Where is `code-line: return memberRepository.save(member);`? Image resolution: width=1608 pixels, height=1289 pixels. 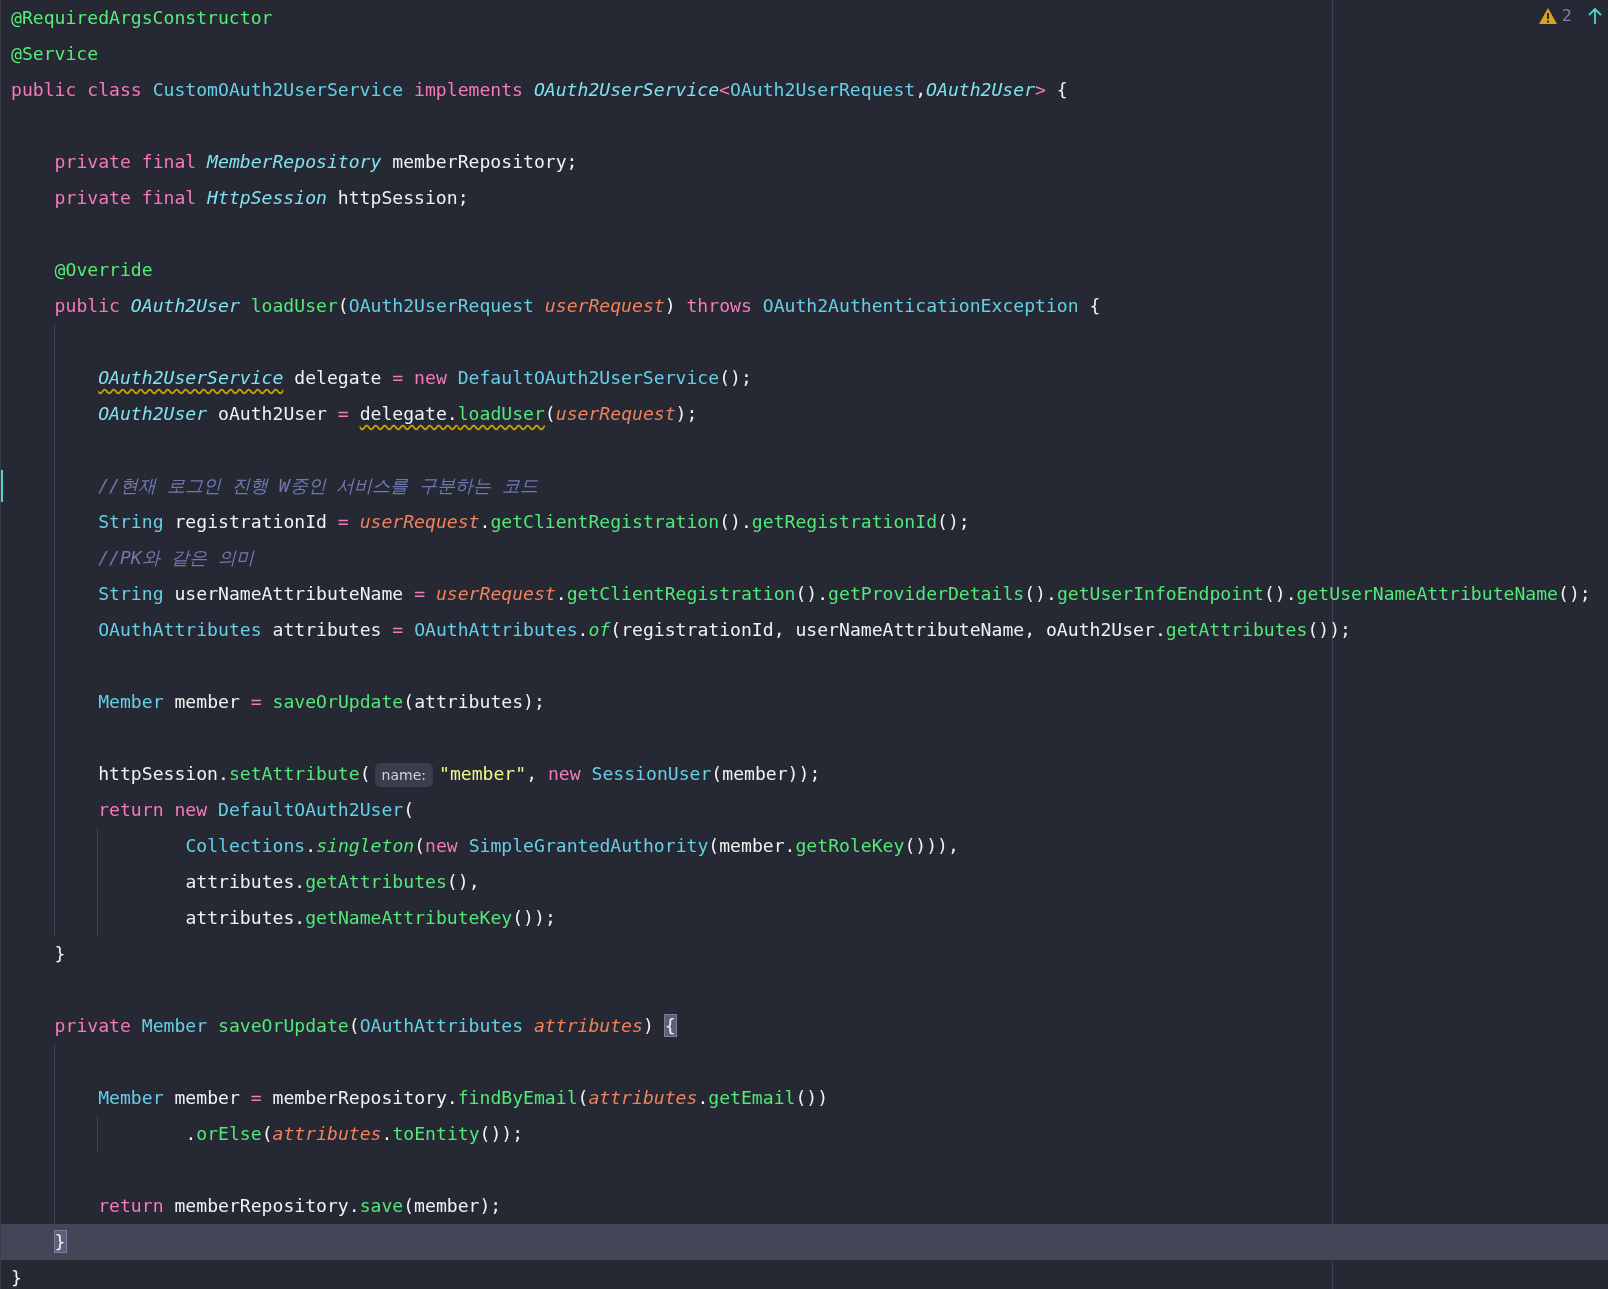
code-line: return memberRepository.save(member); is located at coordinates (300, 1206).